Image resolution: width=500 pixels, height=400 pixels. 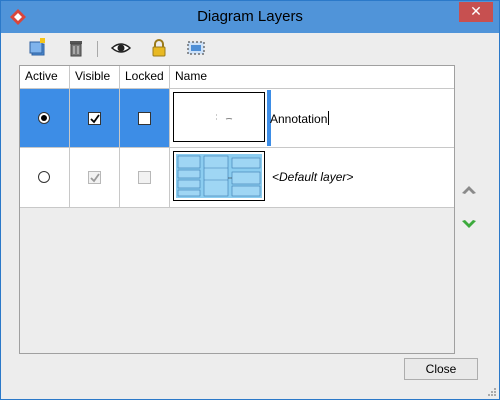 I want to click on text-caret, so click(x=329, y=118).